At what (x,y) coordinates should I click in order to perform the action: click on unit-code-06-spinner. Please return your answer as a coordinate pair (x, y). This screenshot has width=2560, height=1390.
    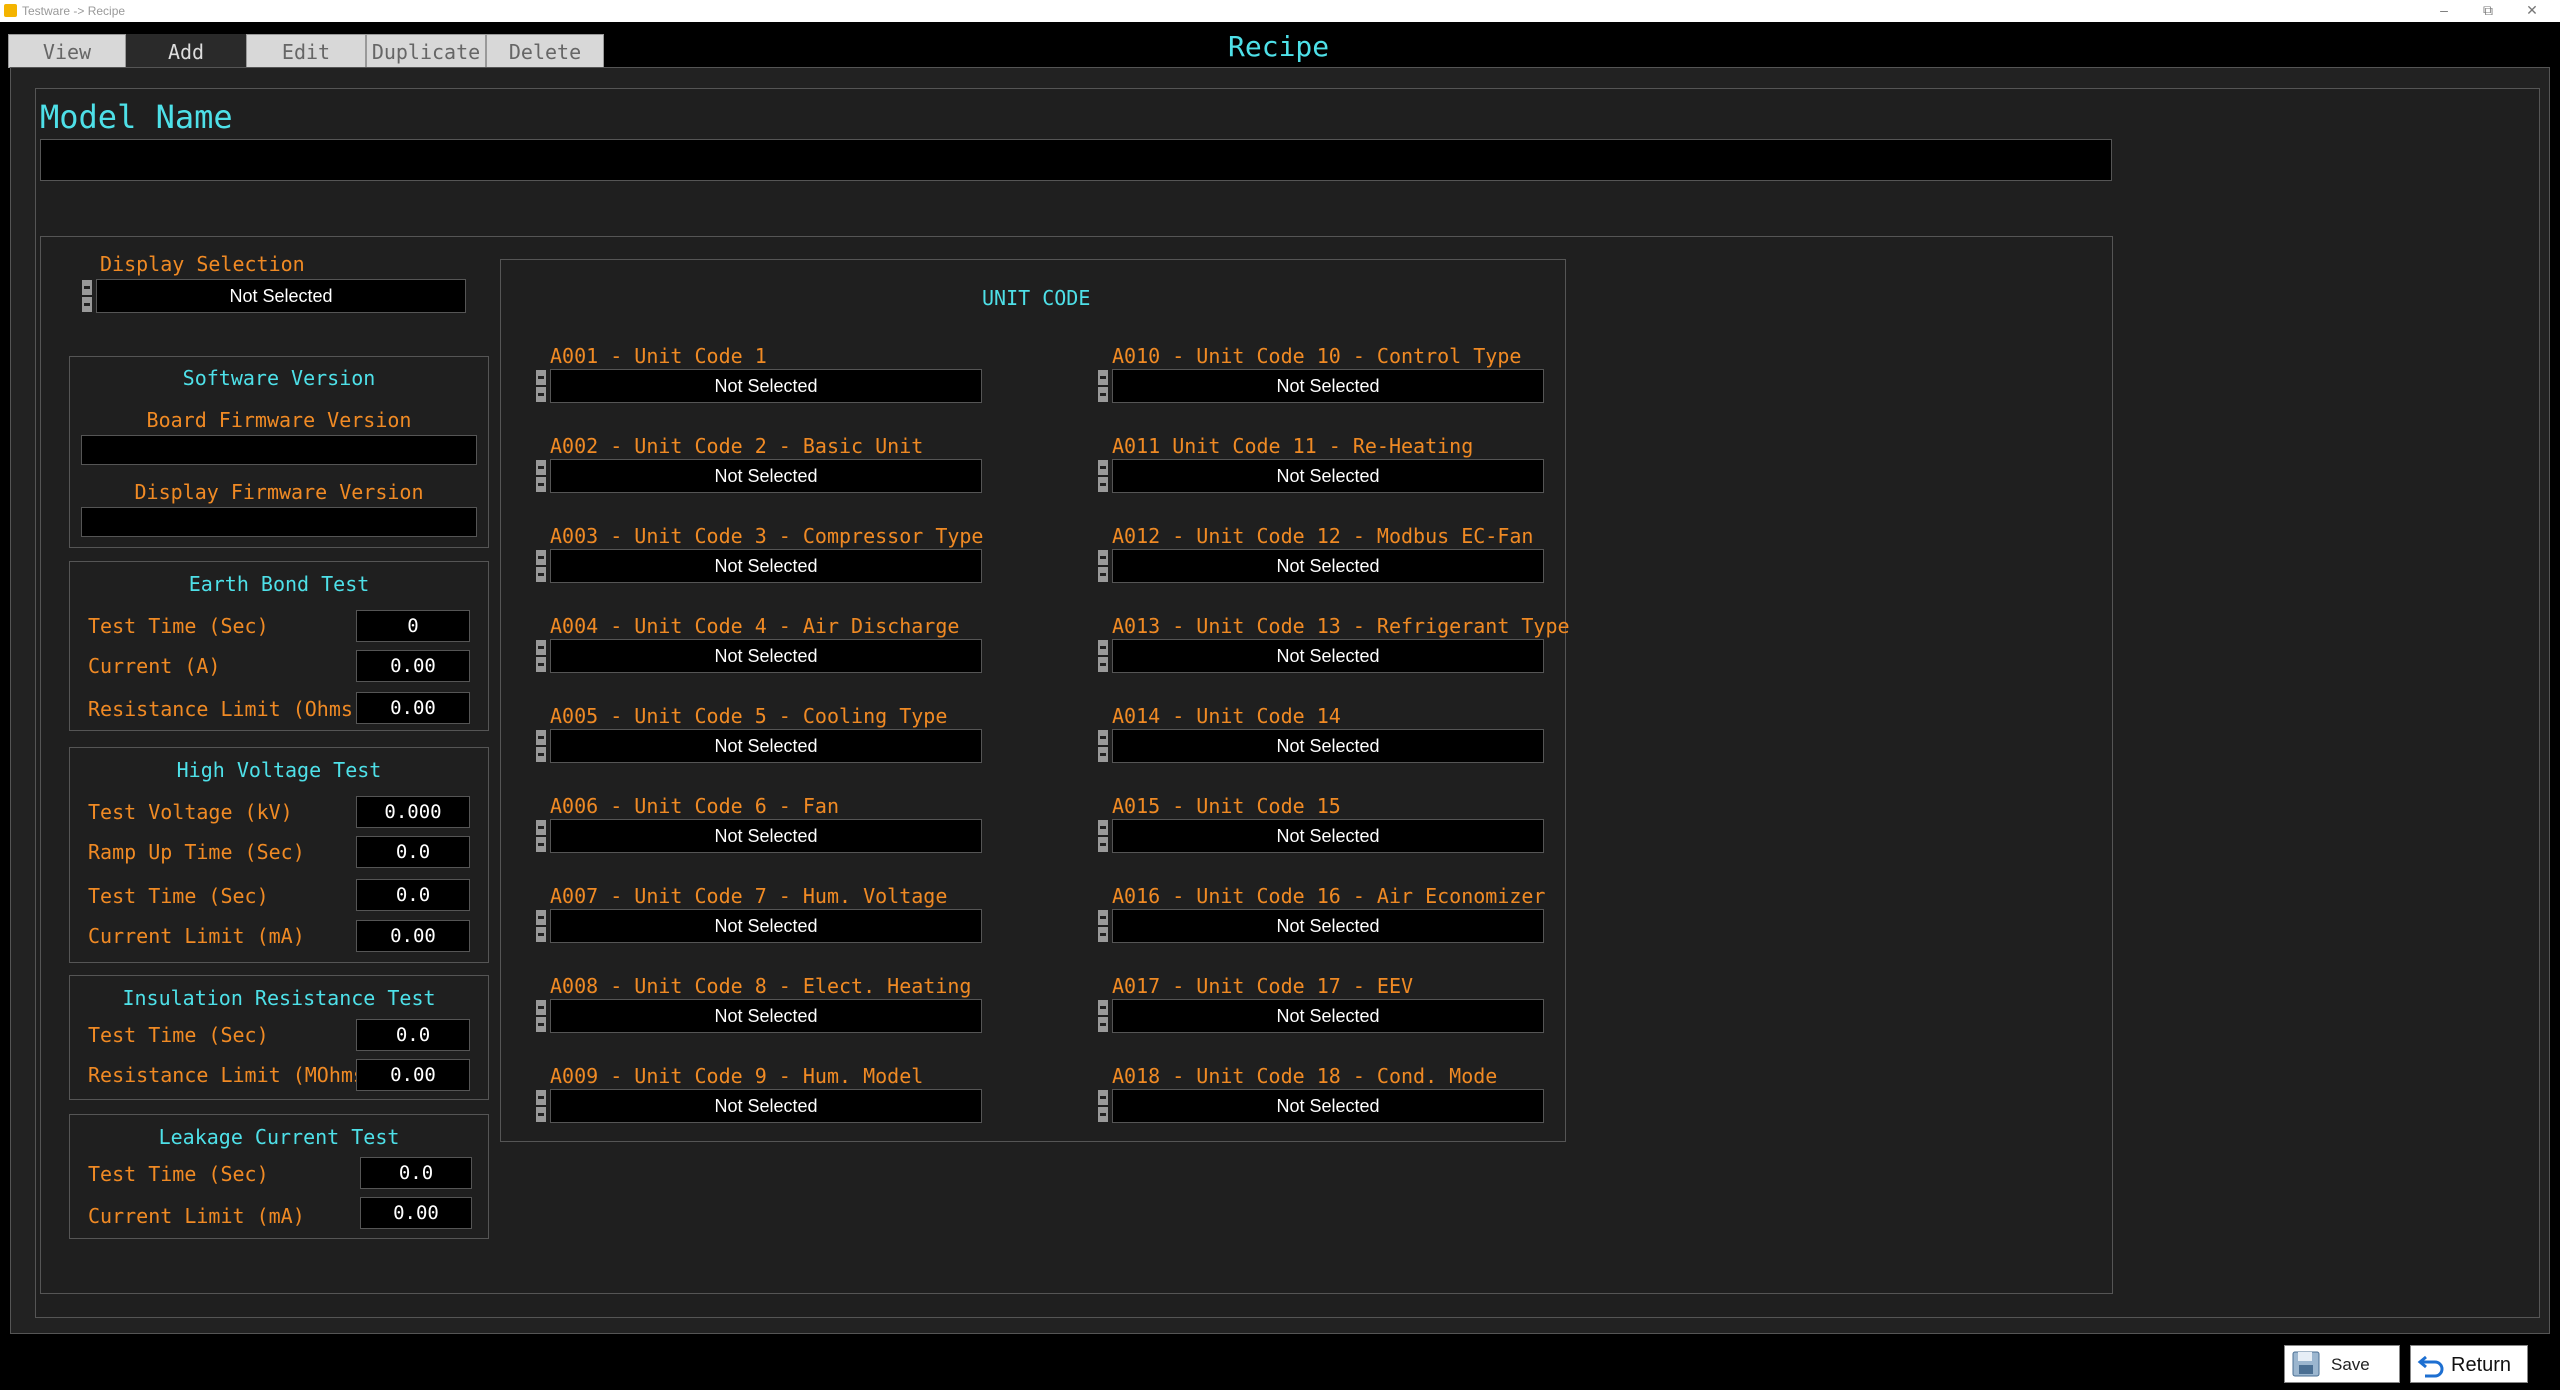
    Looking at the image, I should click on (541, 836).